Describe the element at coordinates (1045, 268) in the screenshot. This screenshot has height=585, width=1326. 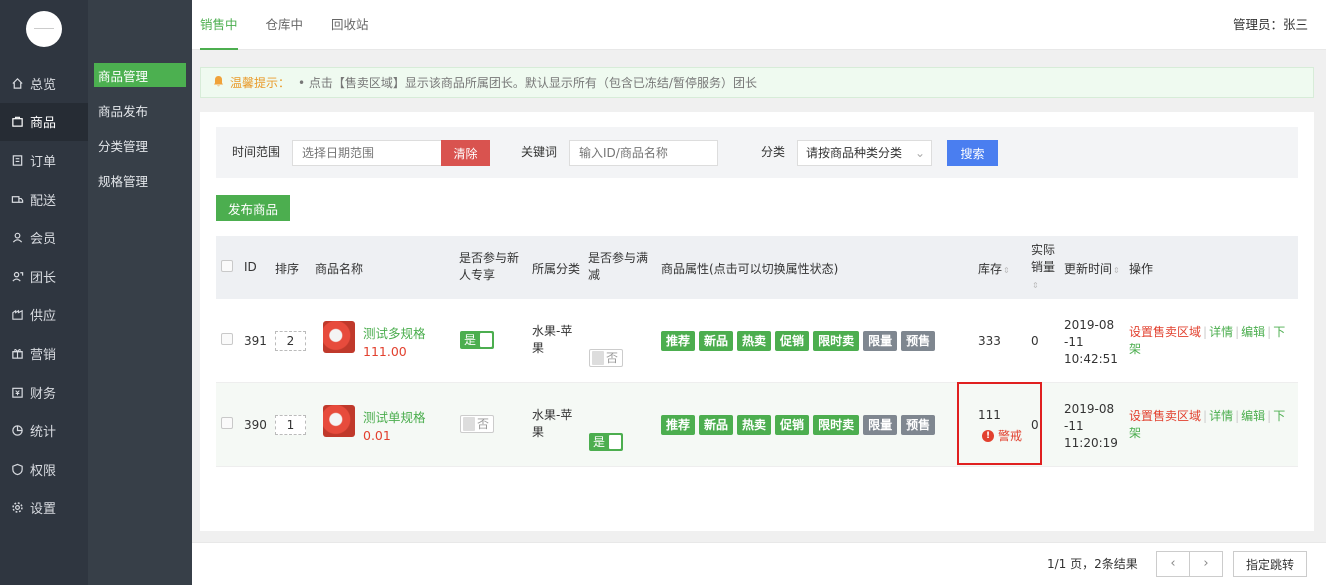
I see `col-sales: 实际销量 ⇕` at that location.